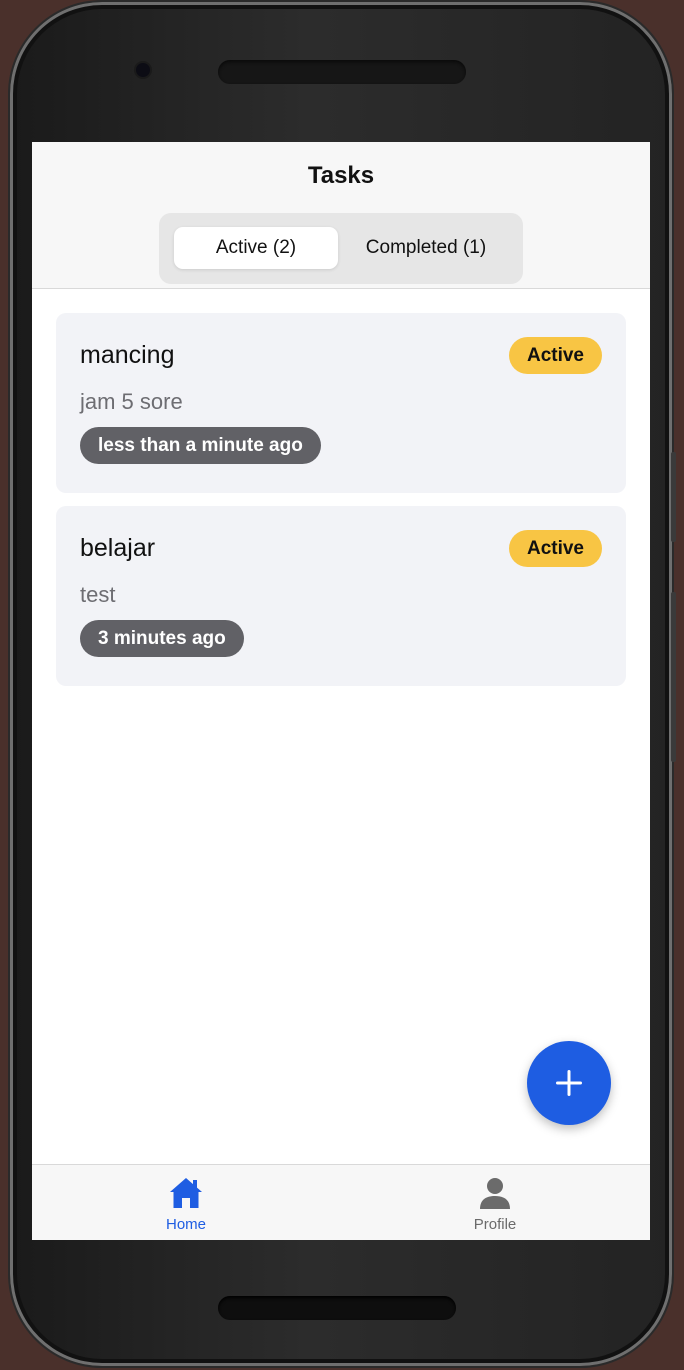 This screenshot has height=1370, width=684. I want to click on page-title: Tasks, so click(341, 175).